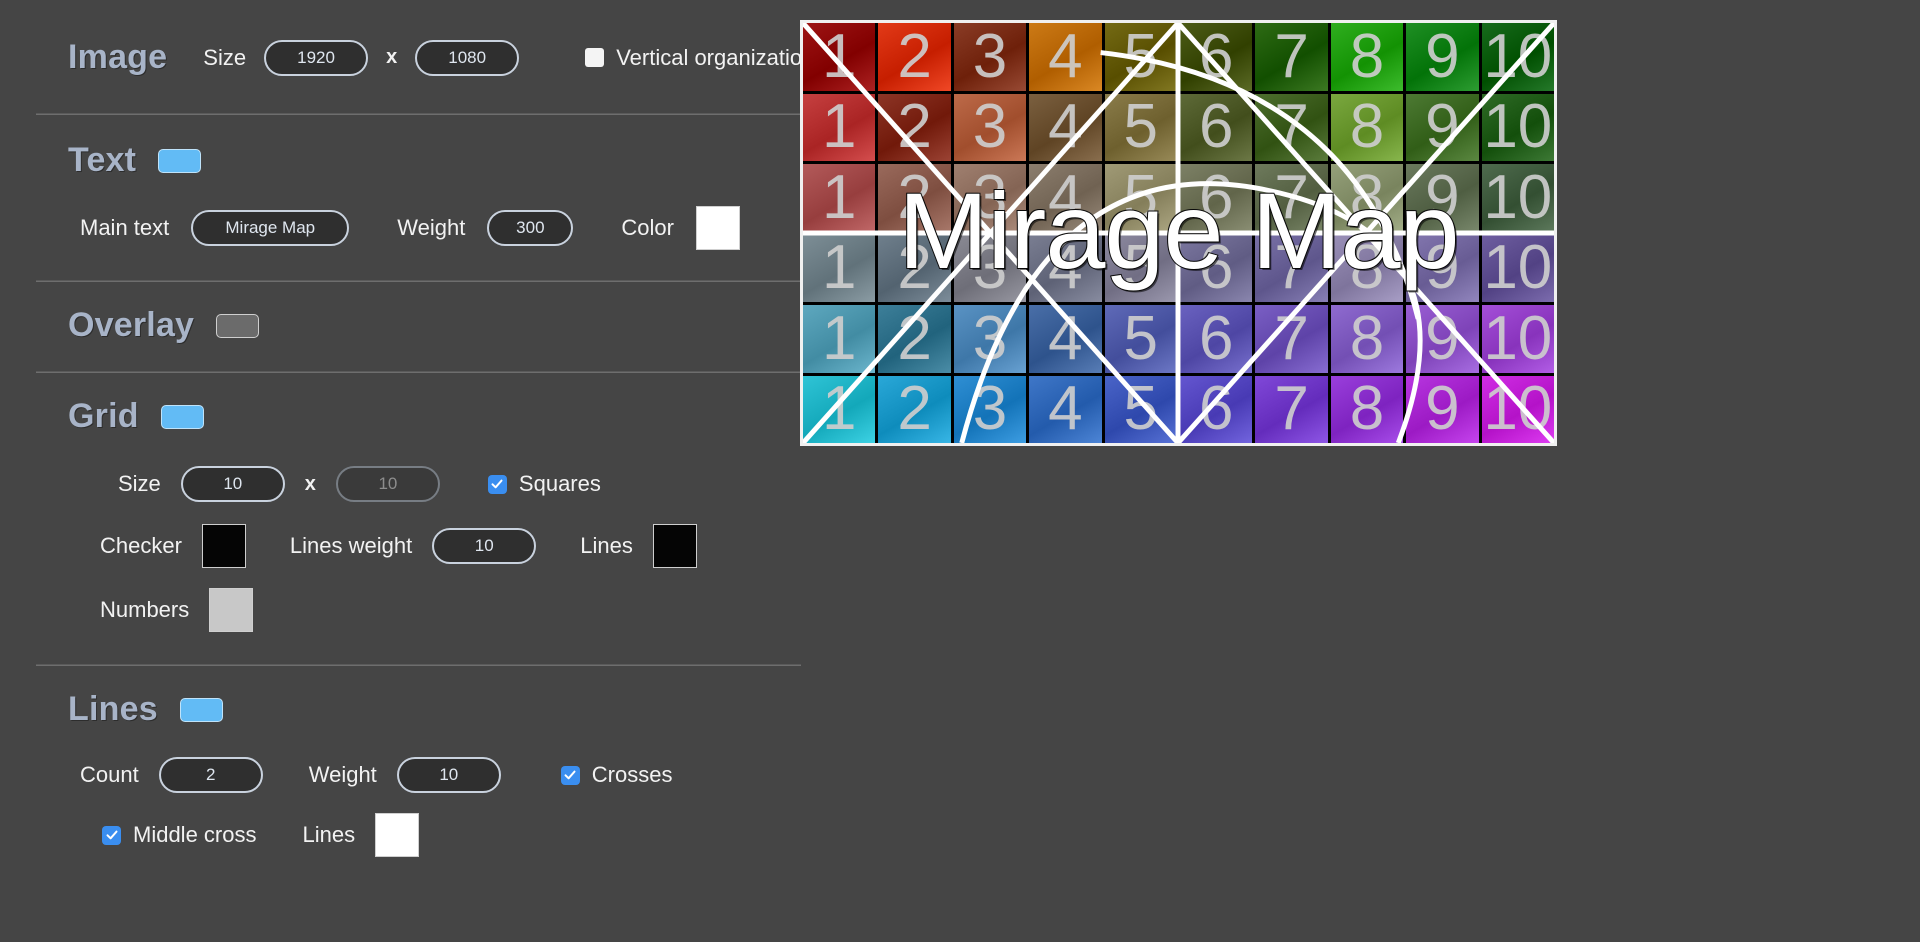  I want to click on main-text-input: Mirage Map, so click(270, 228).